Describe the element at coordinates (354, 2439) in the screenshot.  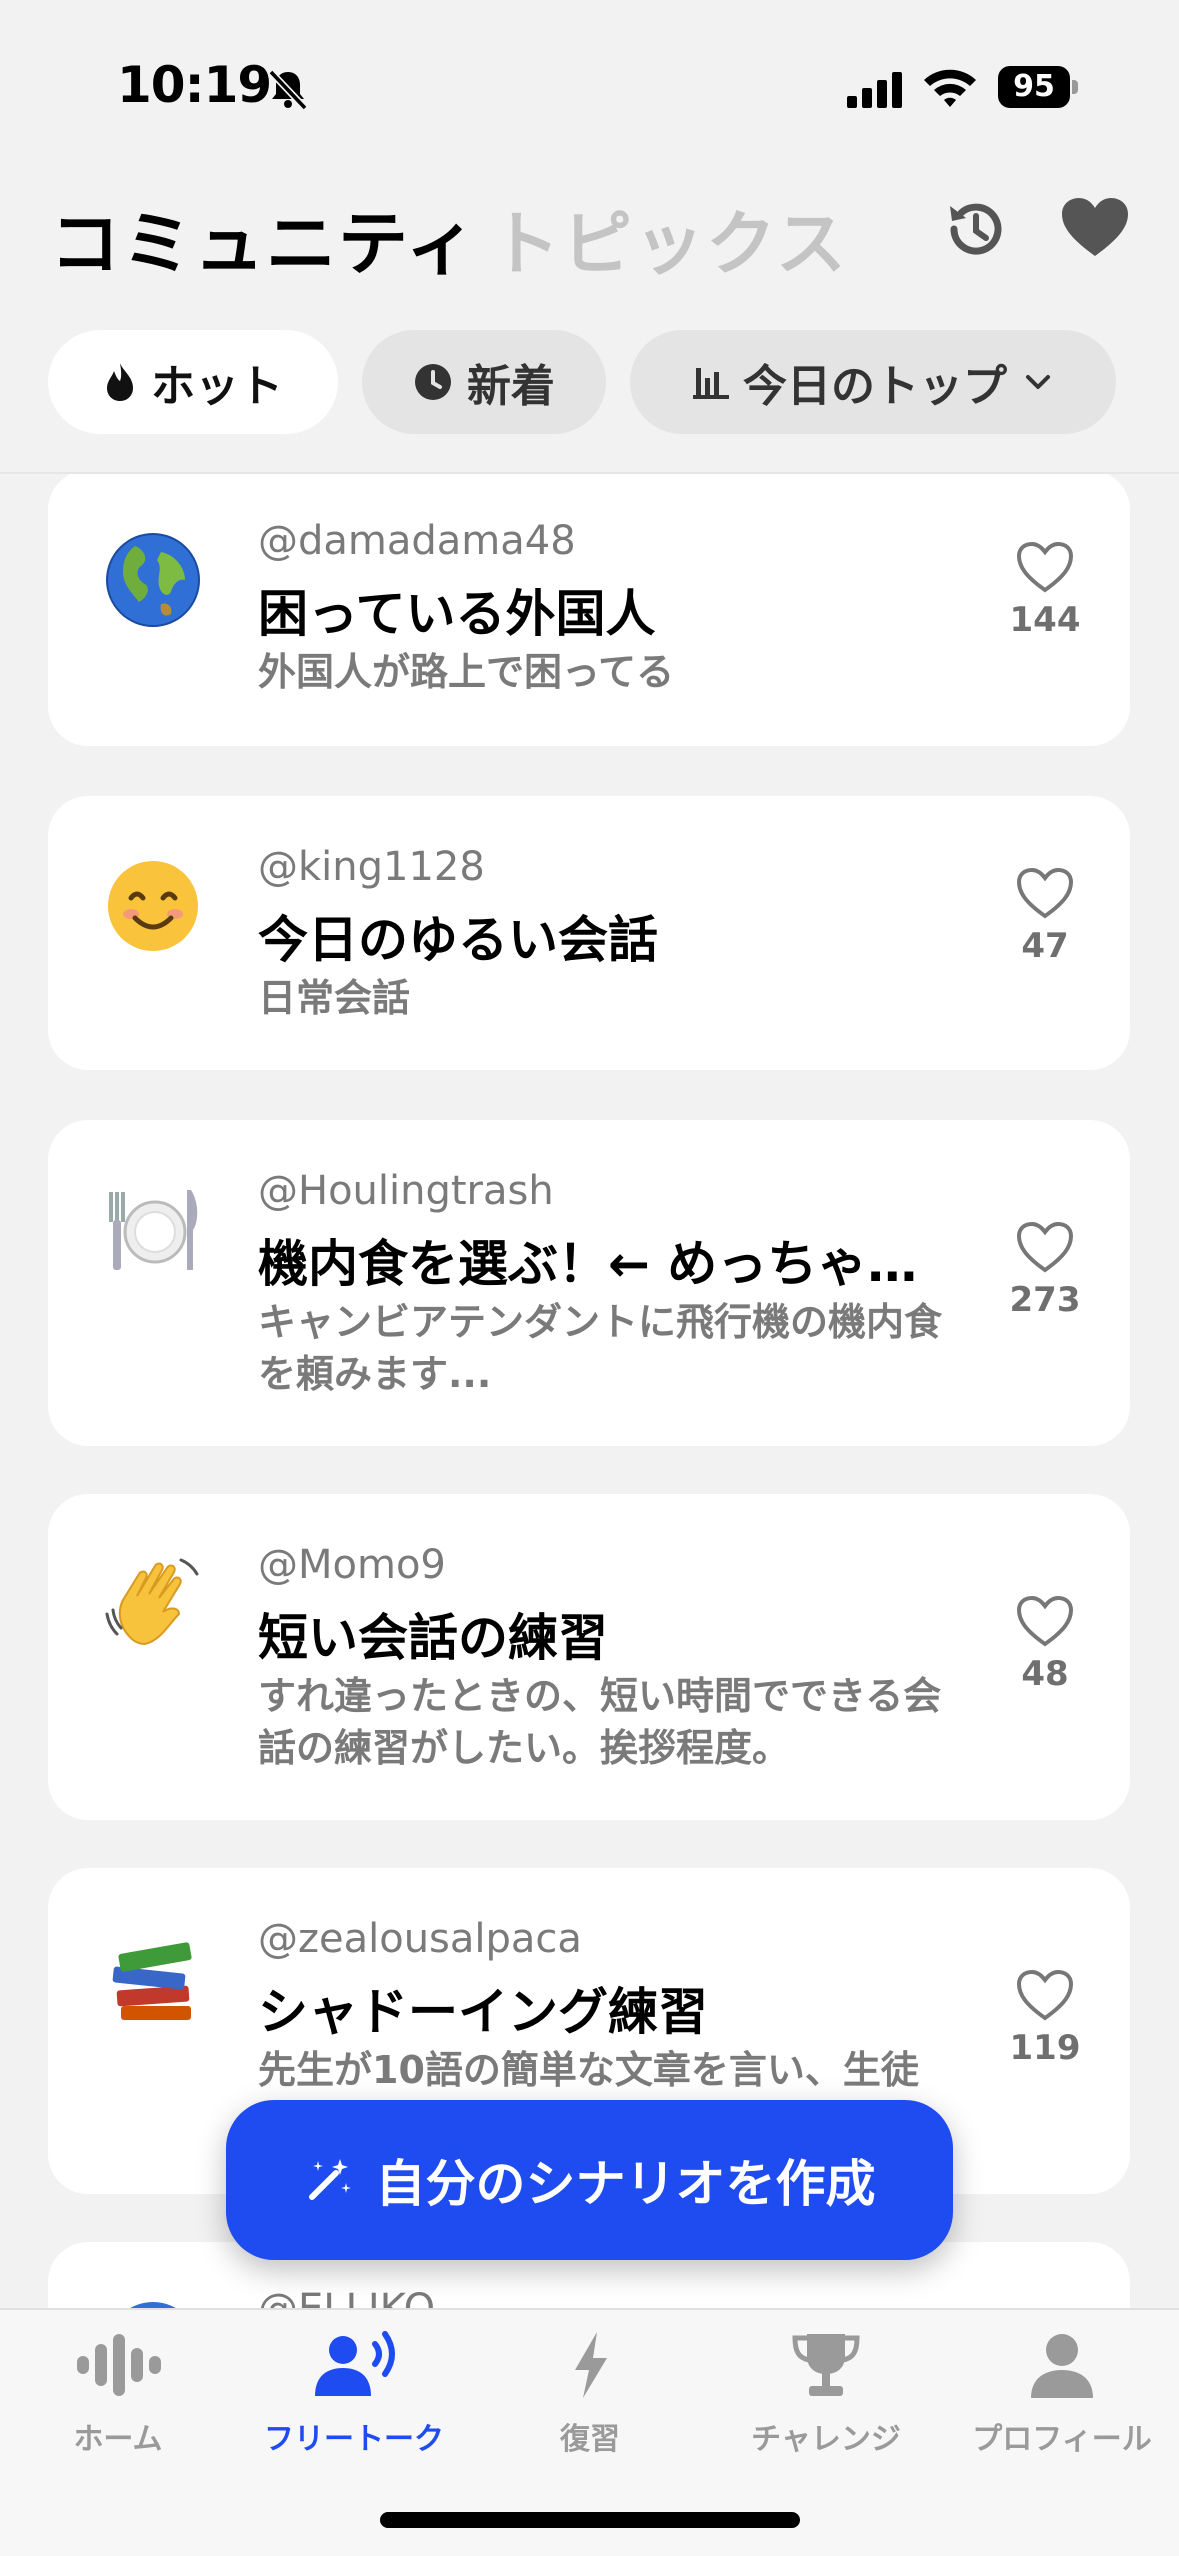
I see `tab-free-talk-label: フリートーク` at that location.